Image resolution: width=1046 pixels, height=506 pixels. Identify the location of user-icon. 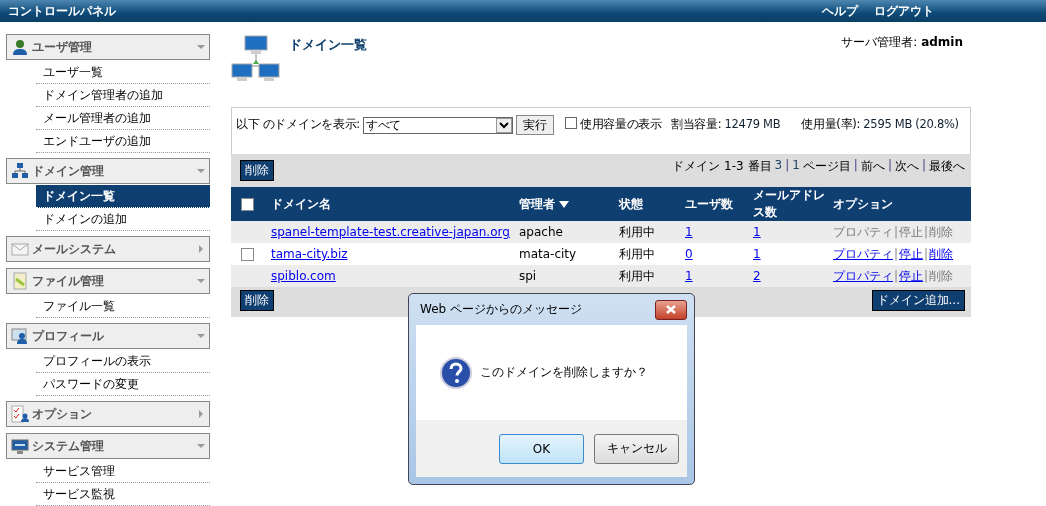
(20, 47).